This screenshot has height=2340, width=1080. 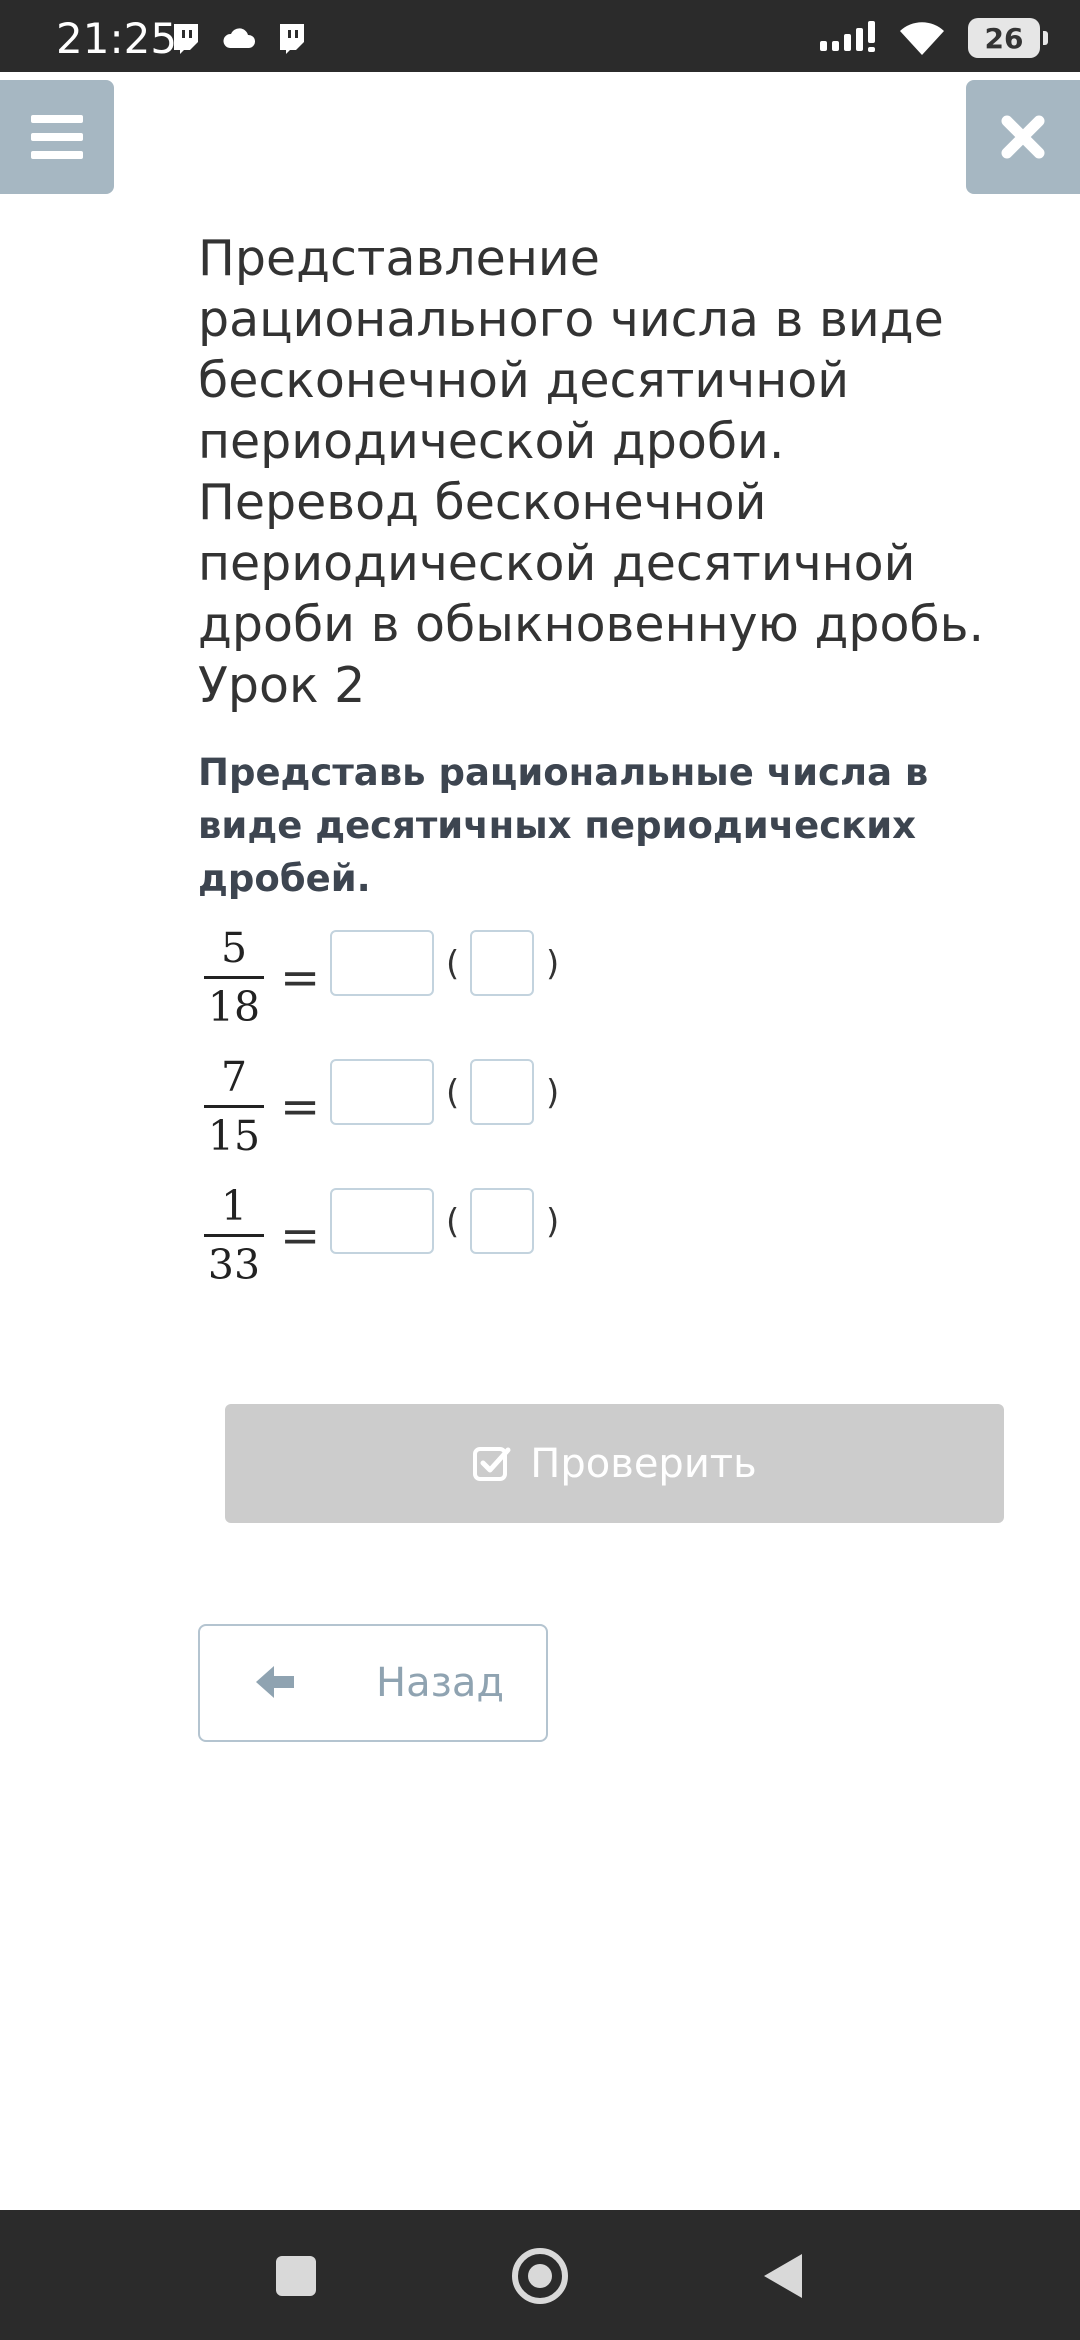 I want to click on battery-level: 26, so click(x=1004, y=38).